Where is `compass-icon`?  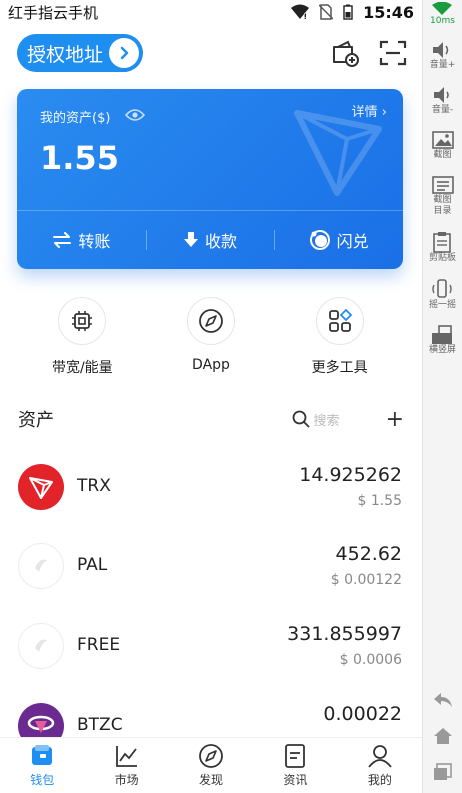 compass-icon is located at coordinates (211, 321).